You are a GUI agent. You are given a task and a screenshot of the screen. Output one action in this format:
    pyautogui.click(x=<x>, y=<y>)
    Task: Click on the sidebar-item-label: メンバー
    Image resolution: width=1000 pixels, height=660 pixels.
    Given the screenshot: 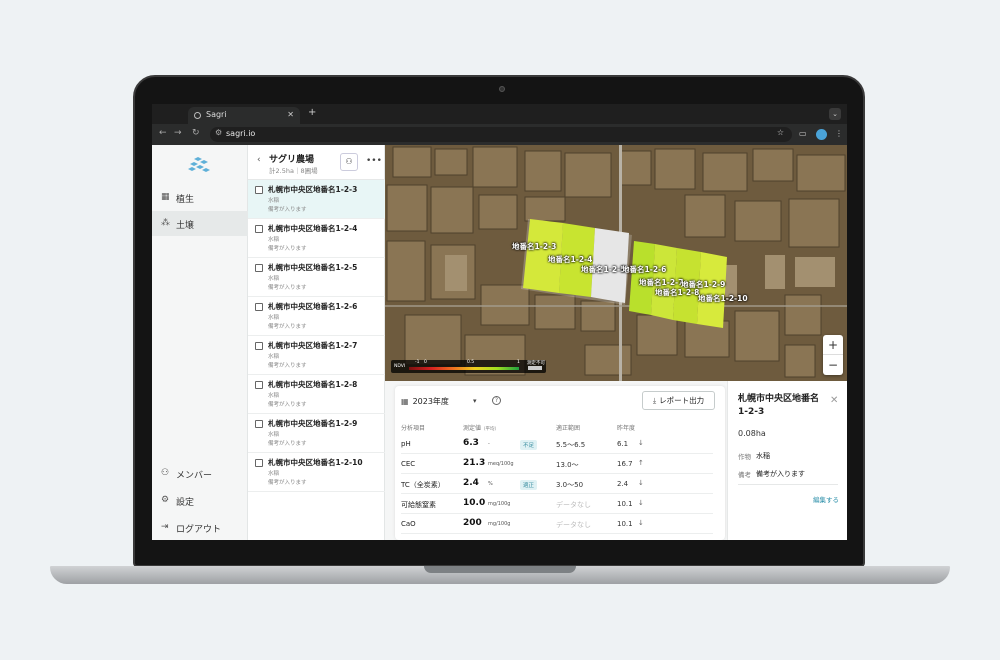 What is the action you would take?
    pyautogui.click(x=194, y=476)
    